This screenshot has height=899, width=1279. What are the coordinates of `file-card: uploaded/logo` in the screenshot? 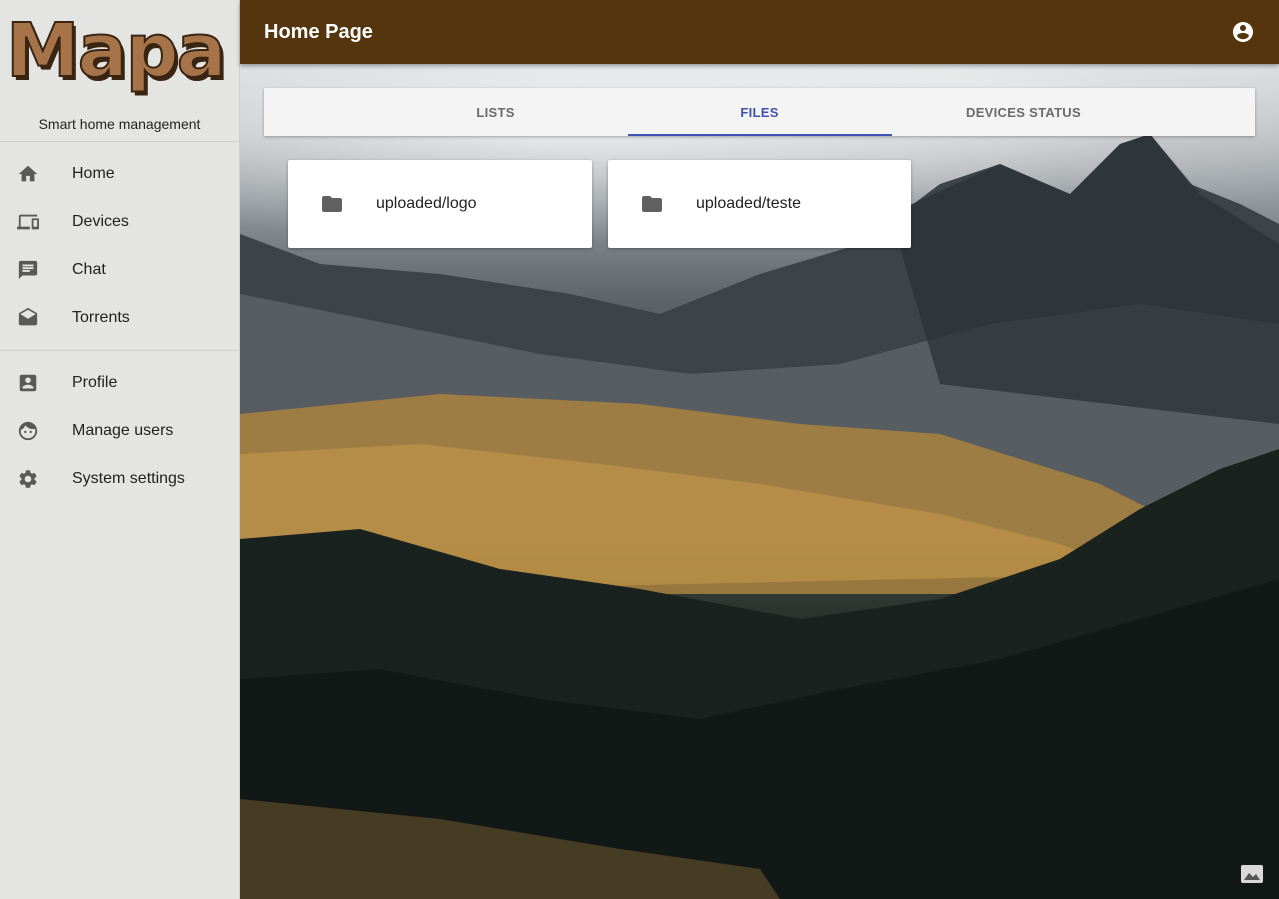 It's located at (440, 204).